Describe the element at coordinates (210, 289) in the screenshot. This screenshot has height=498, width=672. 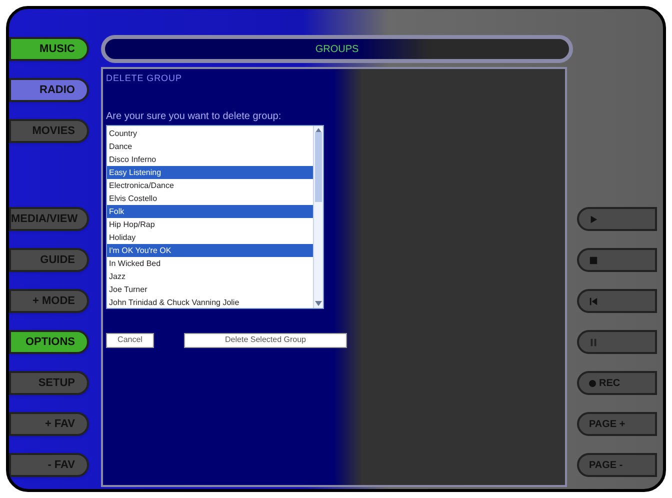
I see `list-item: Joe Turner` at that location.